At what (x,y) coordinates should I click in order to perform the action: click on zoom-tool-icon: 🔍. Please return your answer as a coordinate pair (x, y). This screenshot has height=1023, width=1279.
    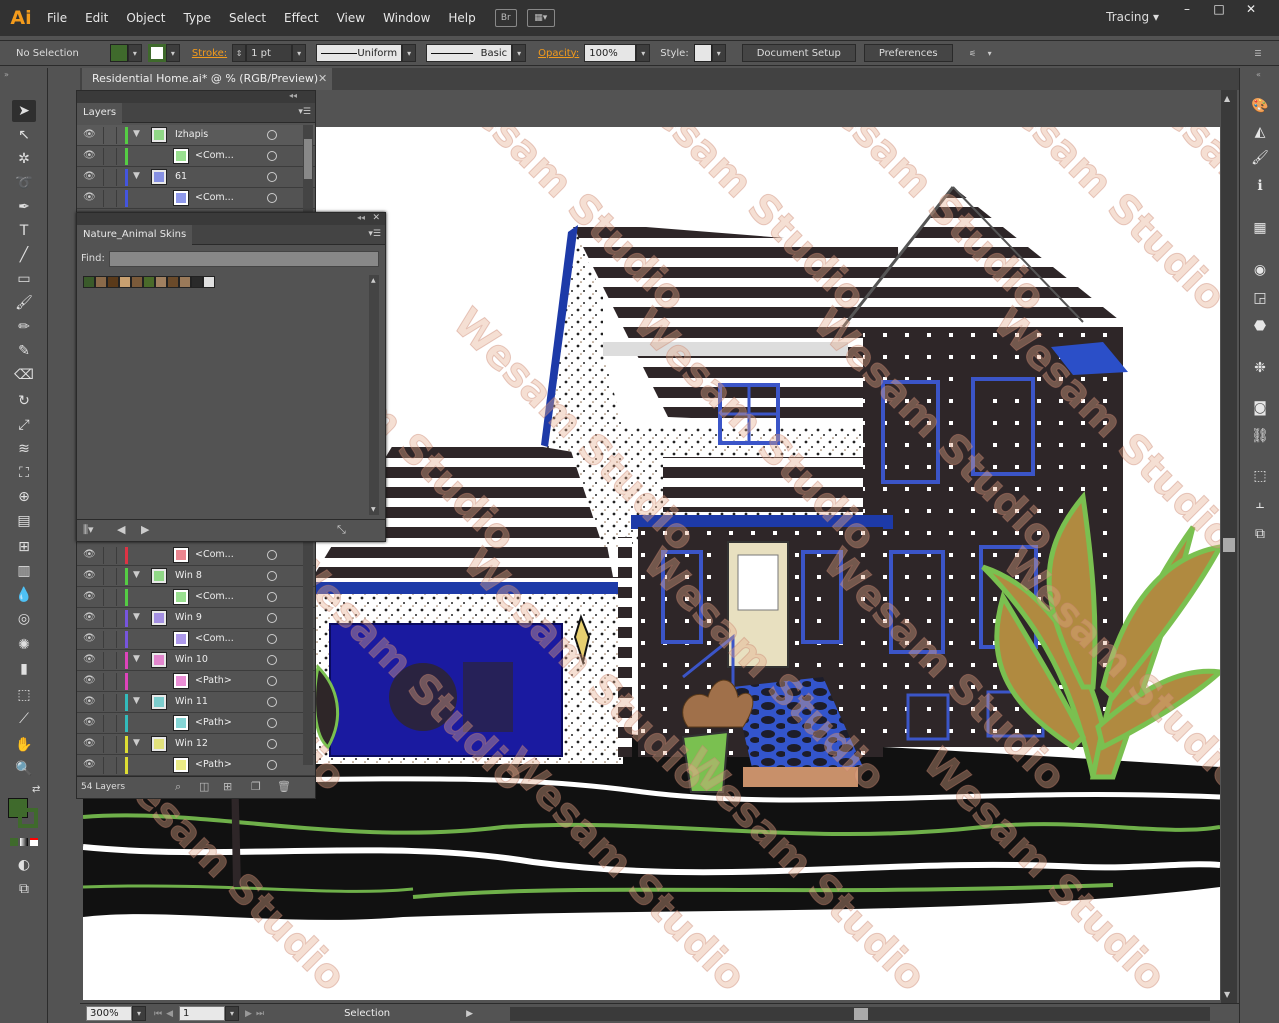
    Looking at the image, I should click on (24, 769).